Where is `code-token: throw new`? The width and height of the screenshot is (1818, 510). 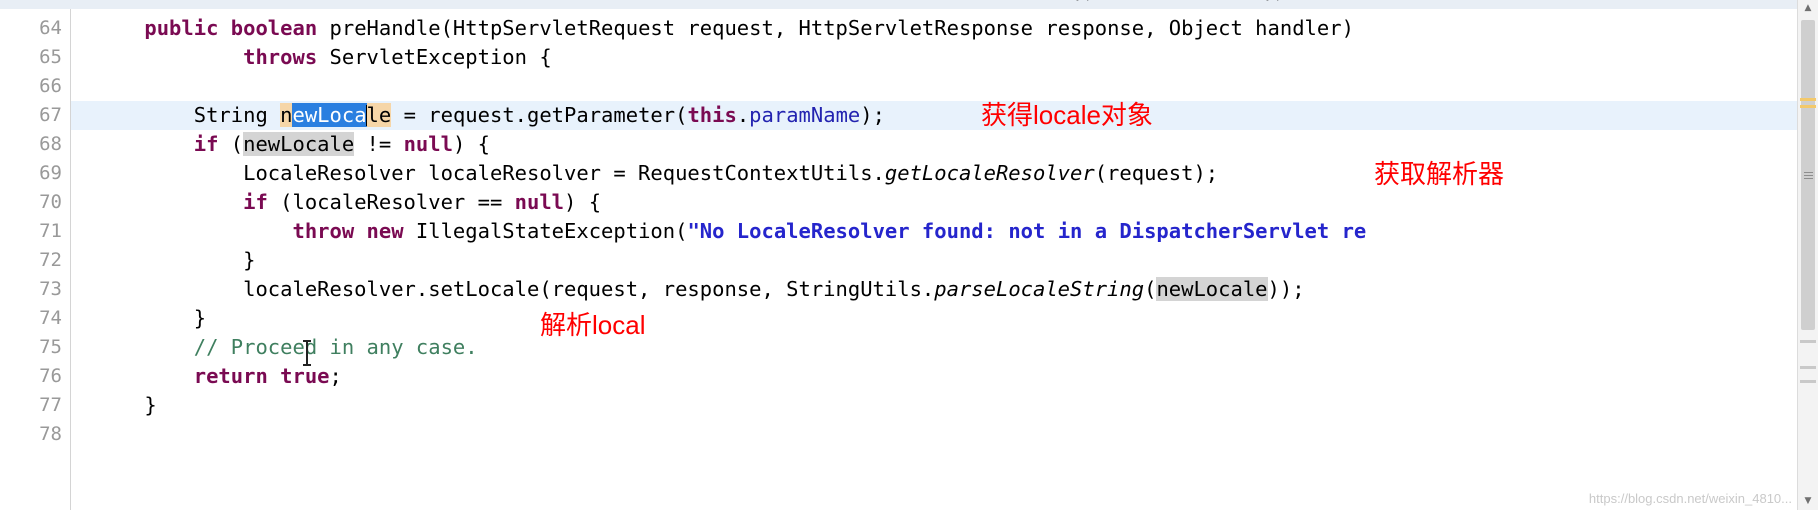 code-token: throw new is located at coordinates (354, 231).